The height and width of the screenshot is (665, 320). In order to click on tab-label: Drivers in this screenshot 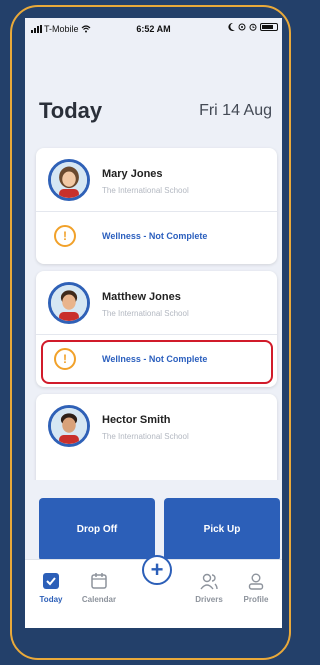, I will do `click(209, 599)`.